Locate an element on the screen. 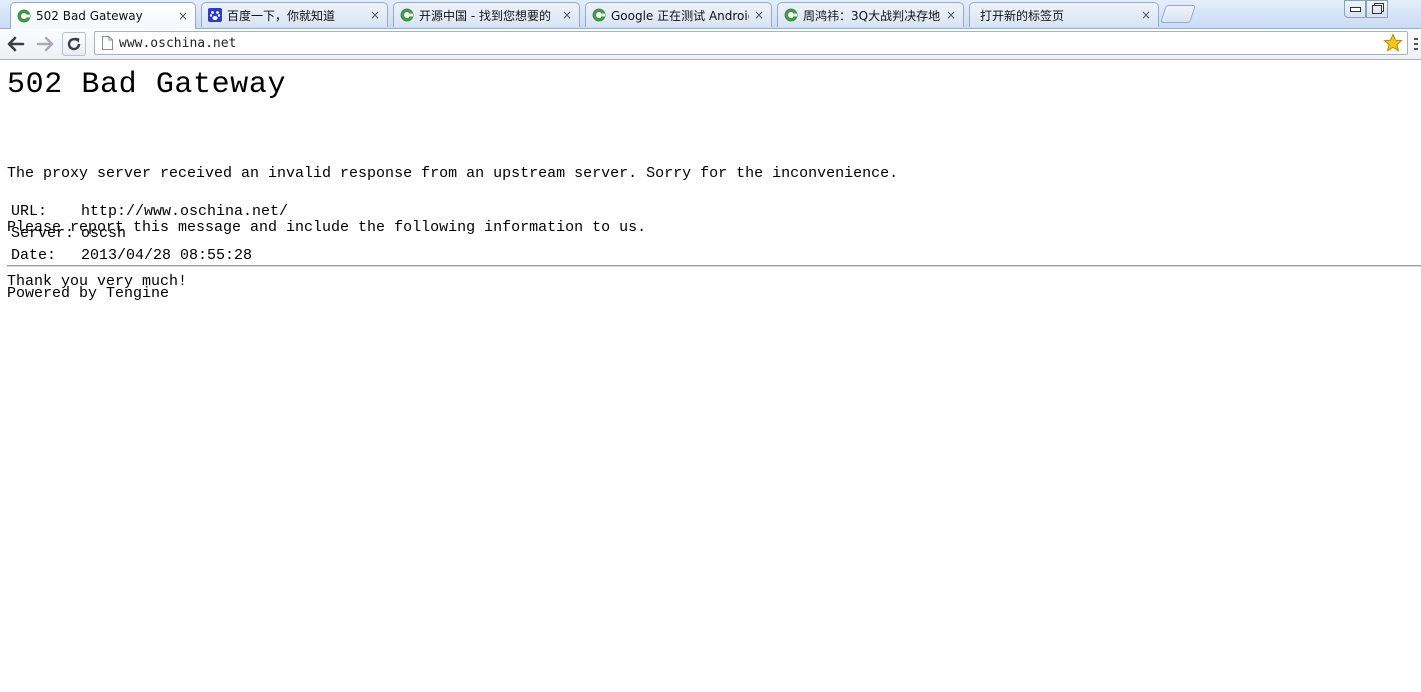 The width and height of the screenshot is (1421, 692). star-icon is located at coordinates (1393, 43).